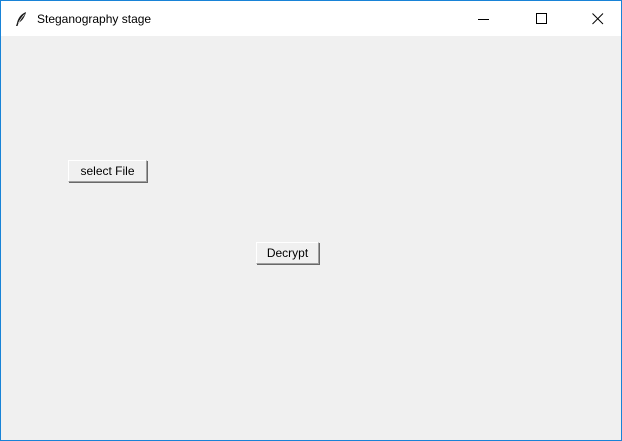 This screenshot has width=622, height=441. I want to click on feather-icon, so click(21, 19).